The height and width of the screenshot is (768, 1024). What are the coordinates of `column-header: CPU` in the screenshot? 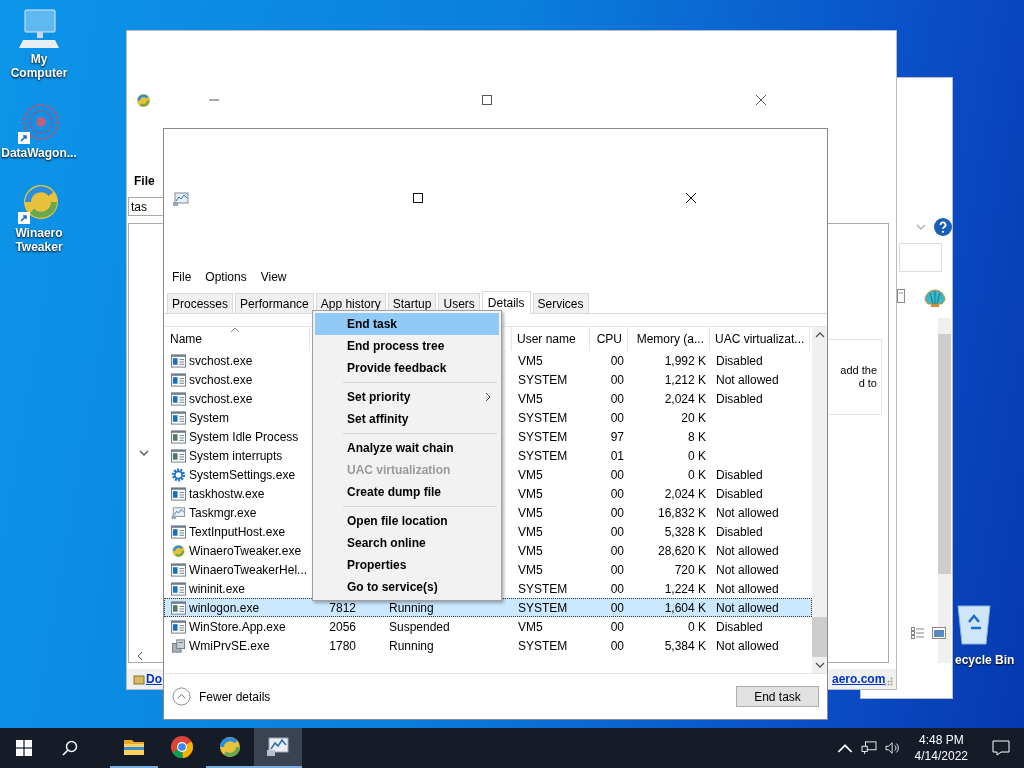 It's located at (609, 339).